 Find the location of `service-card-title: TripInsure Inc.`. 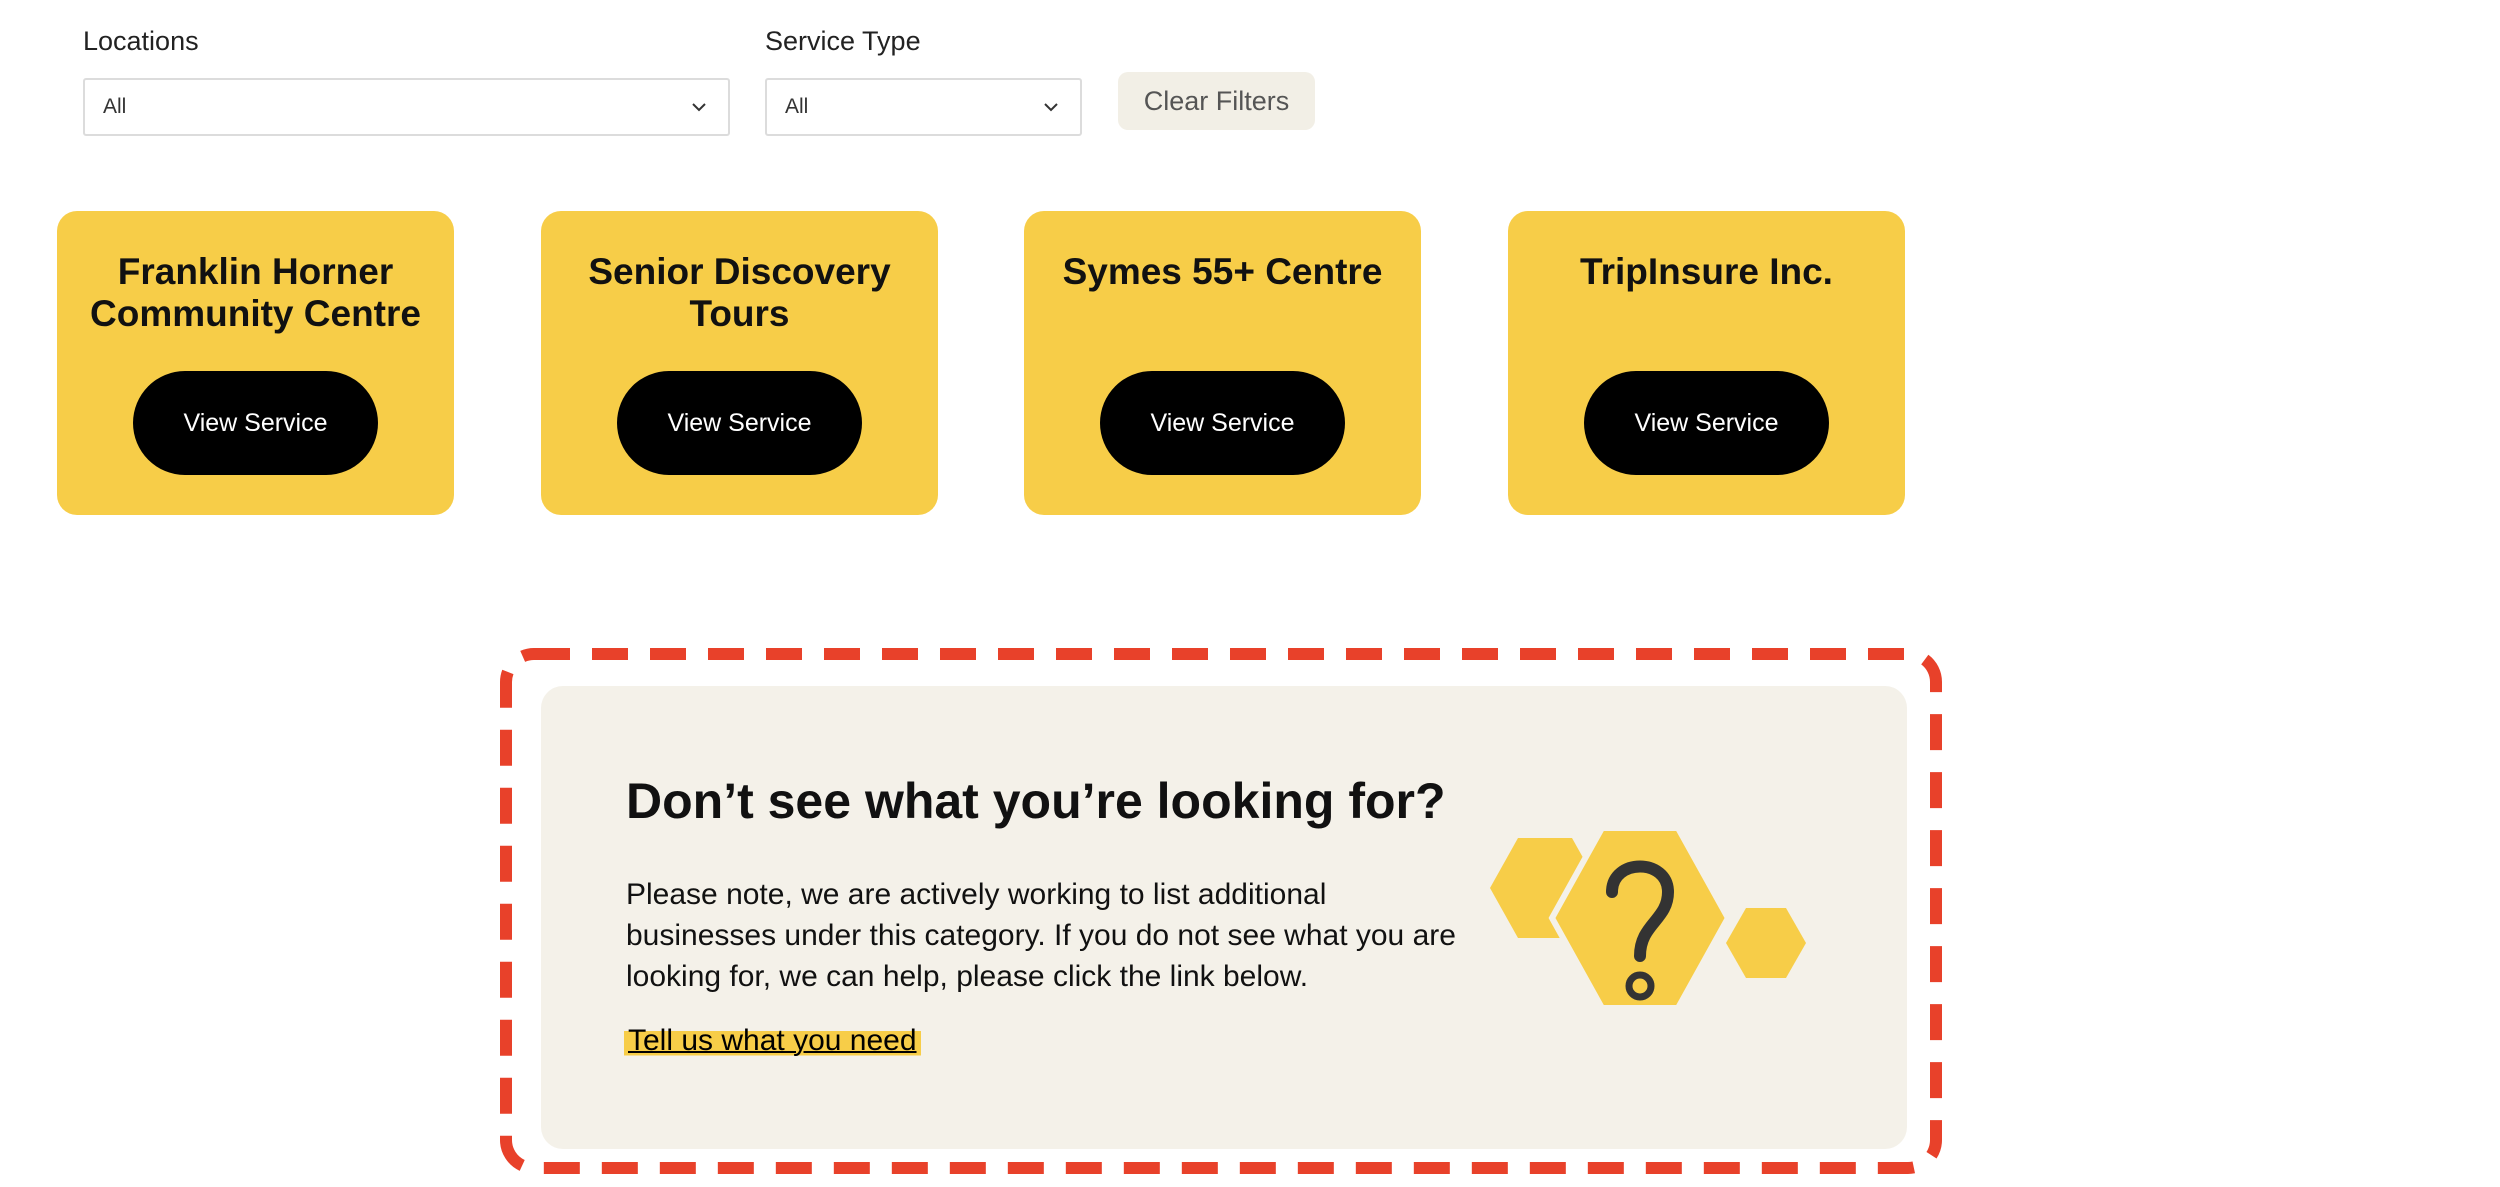

service-card-title: TripInsure Inc. is located at coordinates (1706, 272).